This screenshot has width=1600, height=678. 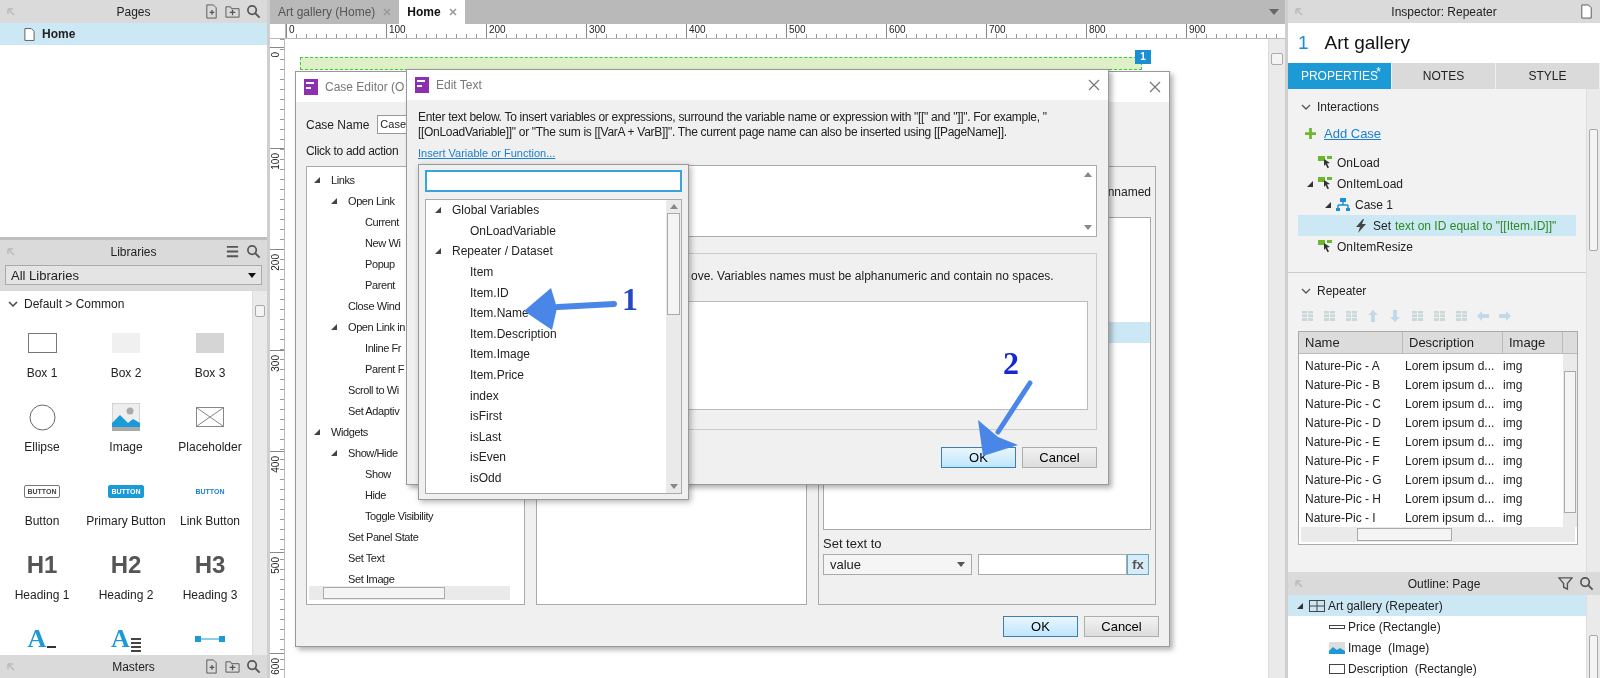 What do you see at coordinates (502, 251) in the screenshot?
I see `menu-item: Repeater / Dataset` at bounding box center [502, 251].